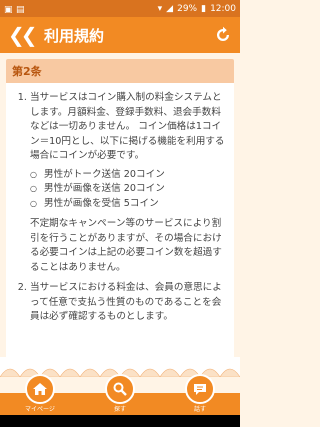 Image resolution: width=320 pixels, height=427 pixels. I want to click on back-chevron-icon: ❮❮, so click(23, 35).